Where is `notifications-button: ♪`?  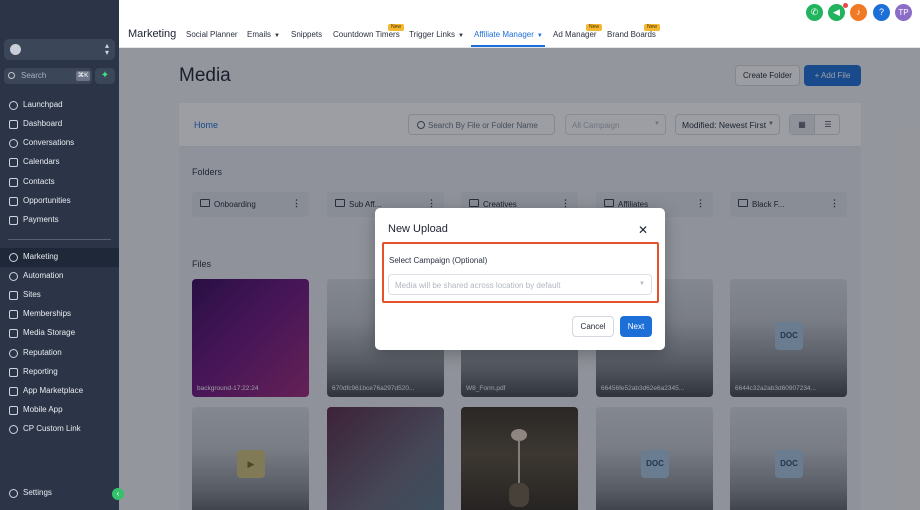
notifications-button: ♪ is located at coordinates (858, 12).